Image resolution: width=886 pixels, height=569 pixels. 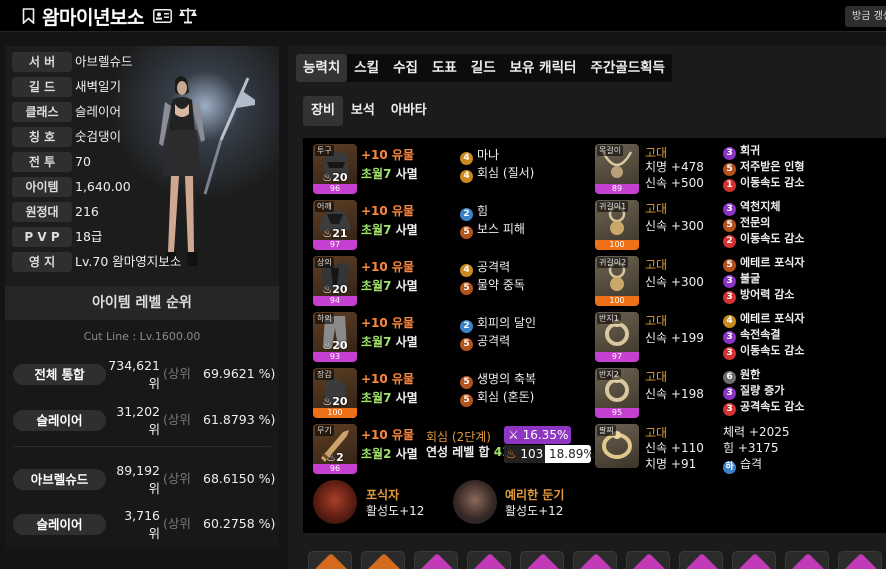 What do you see at coordinates (335, 449) in the screenshot?
I see `equip-slot-weapon: 무기 ♨2 96` at bounding box center [335, 449].